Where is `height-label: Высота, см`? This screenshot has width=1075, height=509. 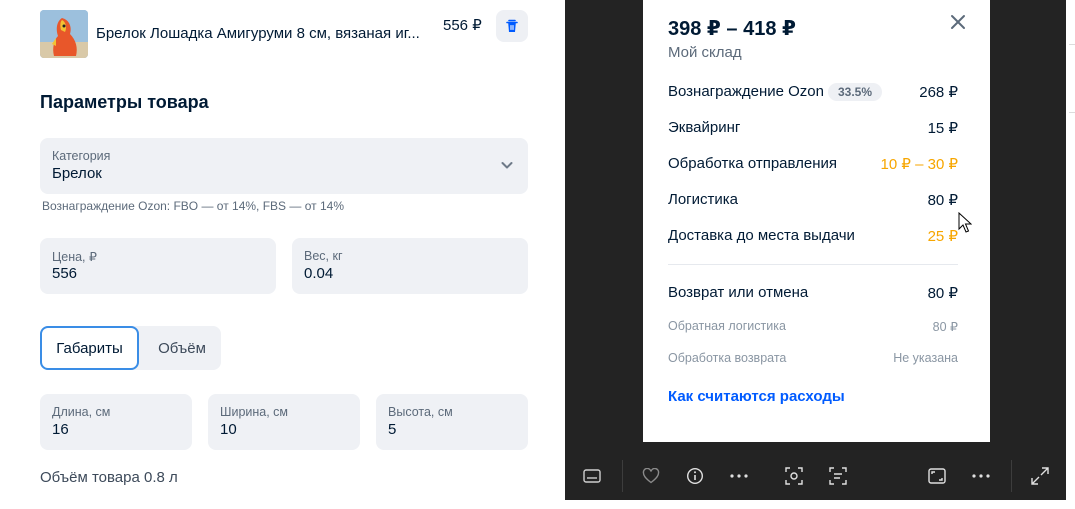
height-label: Высота, см is located at coordinates (420, 412).